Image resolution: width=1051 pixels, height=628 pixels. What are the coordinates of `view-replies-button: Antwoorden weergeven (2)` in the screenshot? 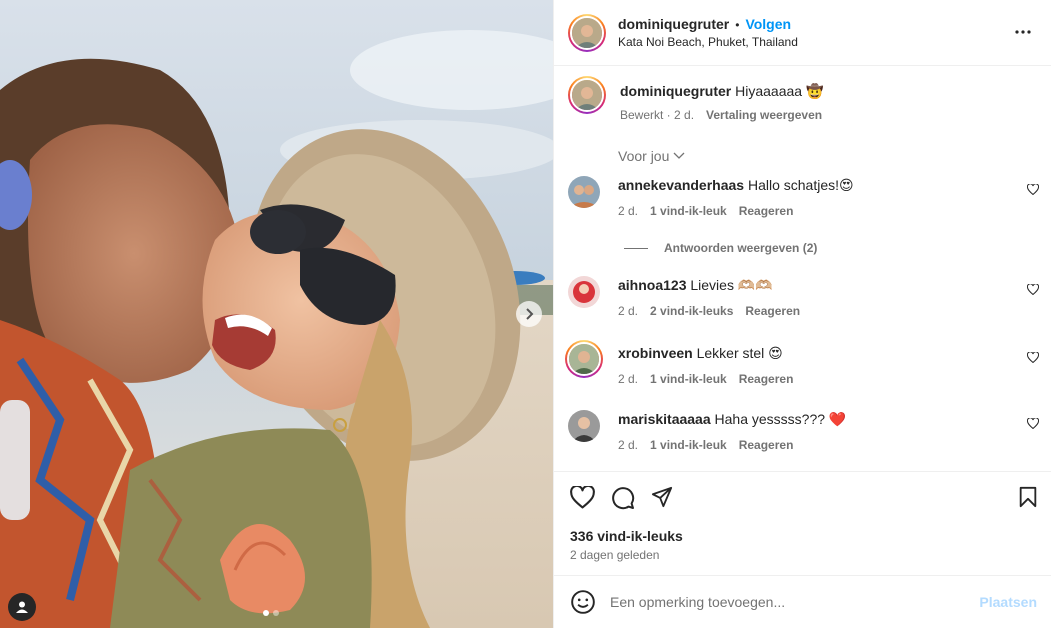 It's located at (720, 248).